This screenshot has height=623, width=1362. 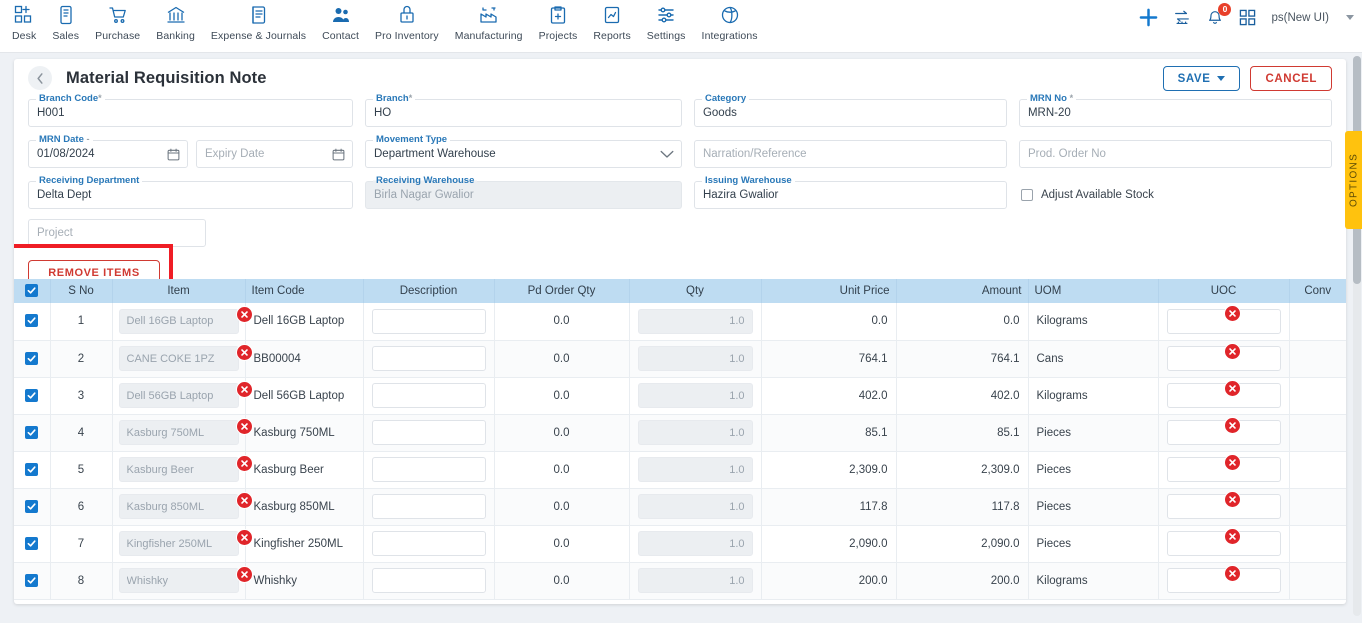 I want to click on back-button, so click(x=40, y=78).